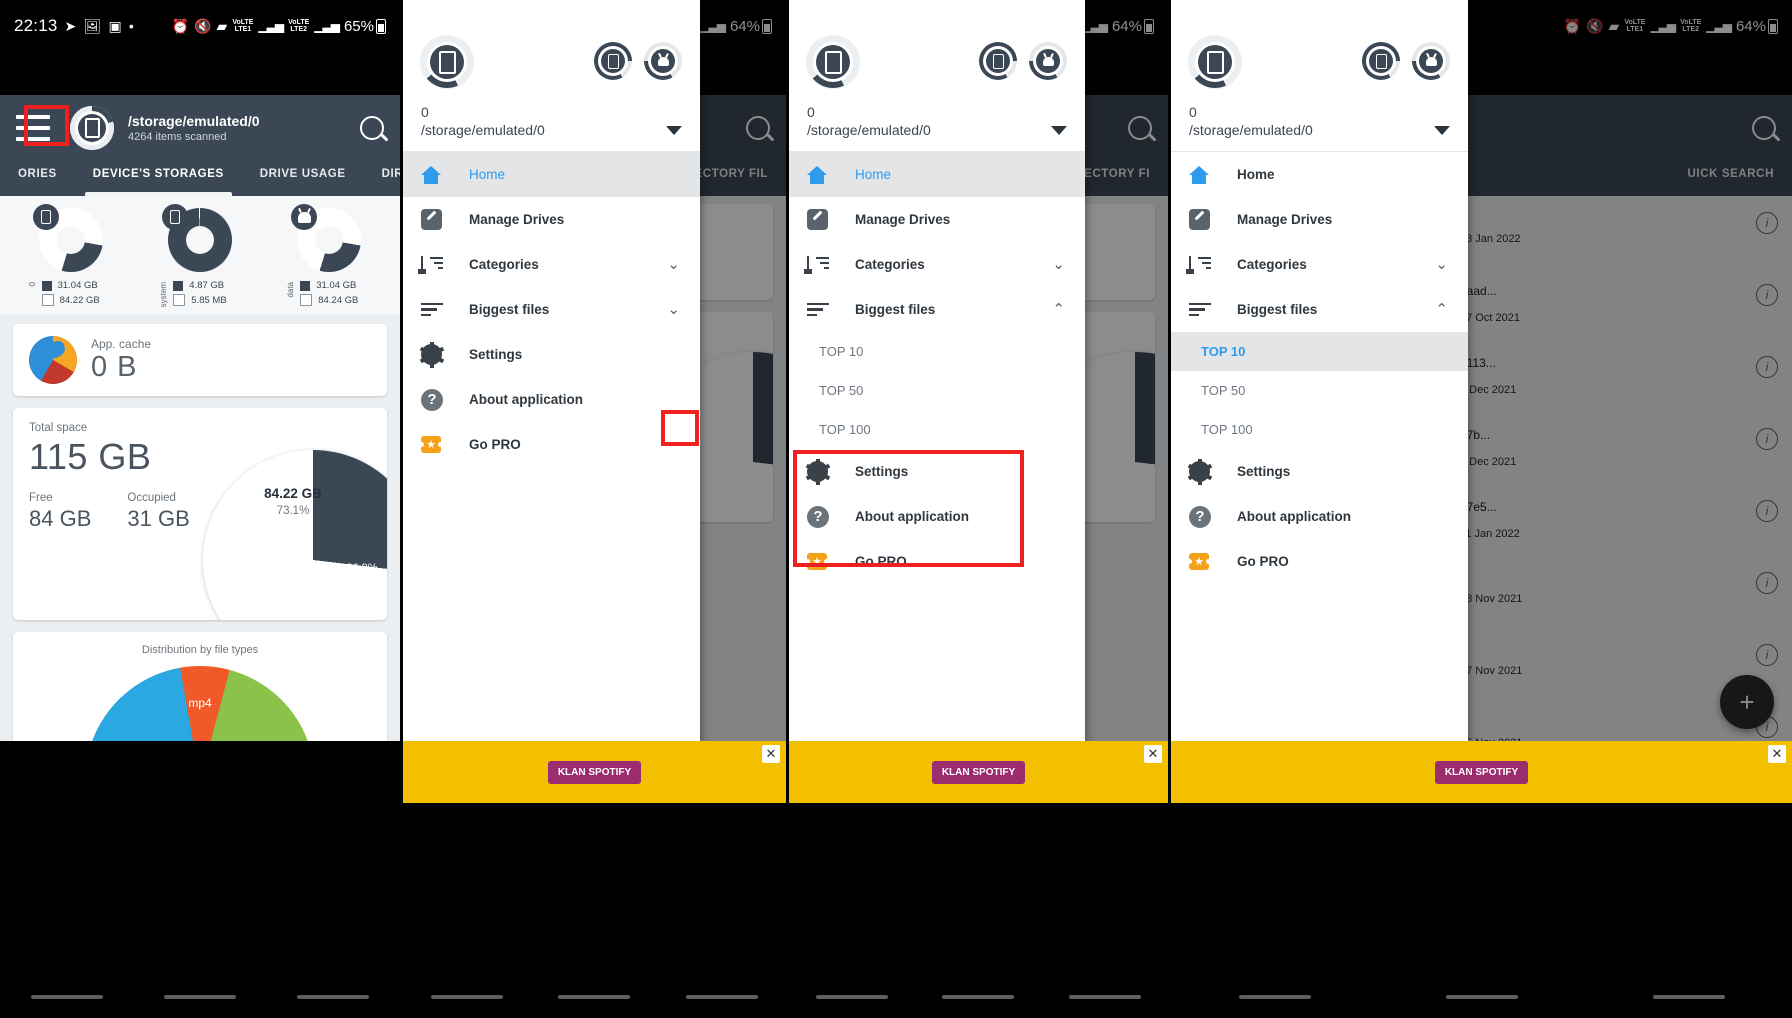 The height and width of the screenshot is (1018, 1792). Describe the element at coordinates (822, 174) in the screenshot. I see `home-icon` at that location.